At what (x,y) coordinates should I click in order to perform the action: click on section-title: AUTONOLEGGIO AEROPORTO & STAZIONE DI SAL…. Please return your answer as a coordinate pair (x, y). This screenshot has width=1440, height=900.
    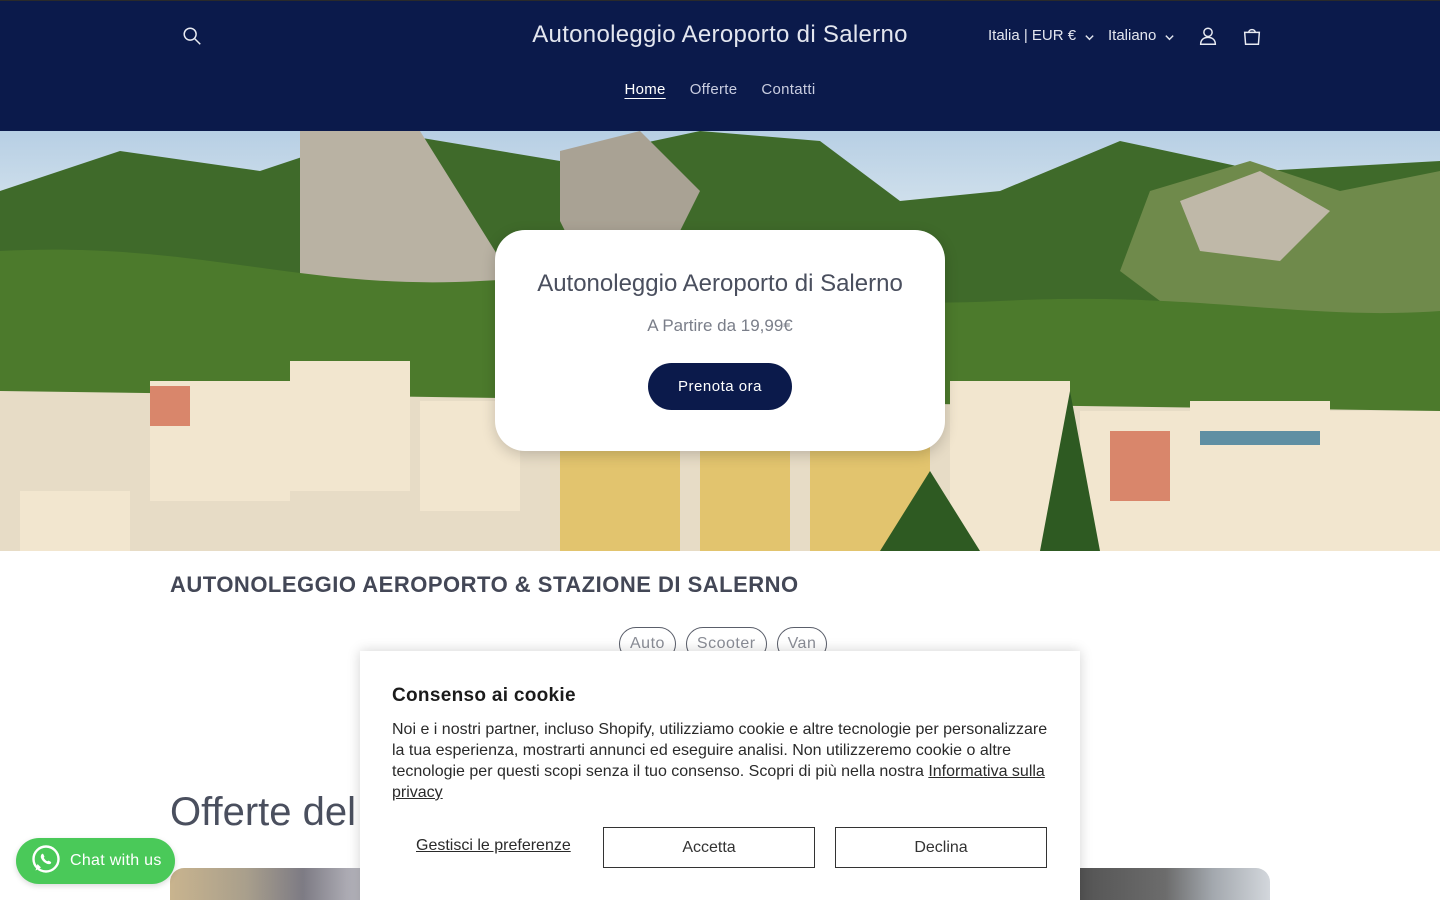
    Looking at the image, I should click on (484, 584).